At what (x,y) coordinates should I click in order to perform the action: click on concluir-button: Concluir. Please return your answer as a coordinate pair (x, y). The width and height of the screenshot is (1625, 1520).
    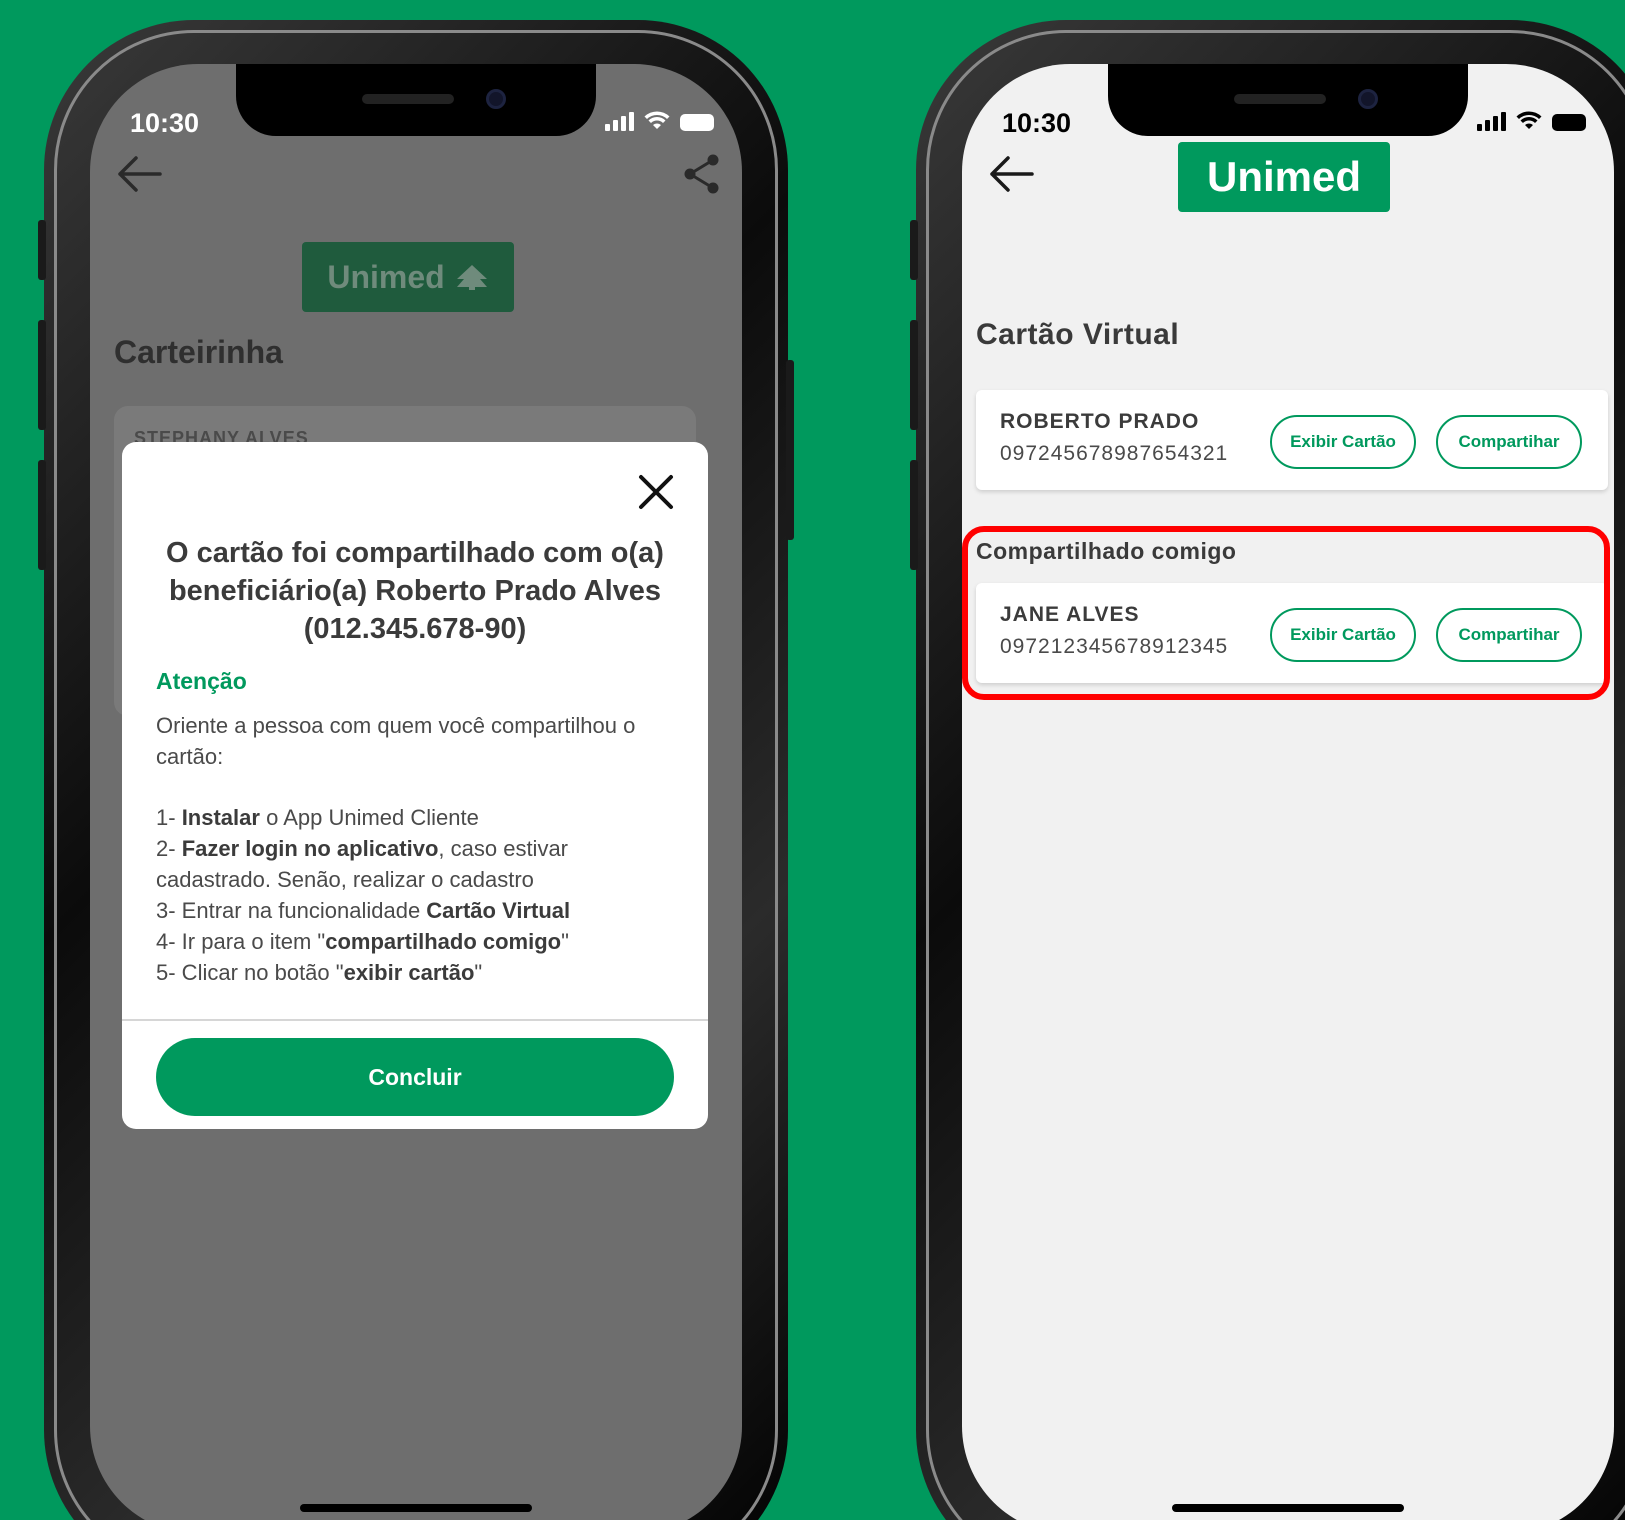
    Looking at the image, I should click on (415, 1077).